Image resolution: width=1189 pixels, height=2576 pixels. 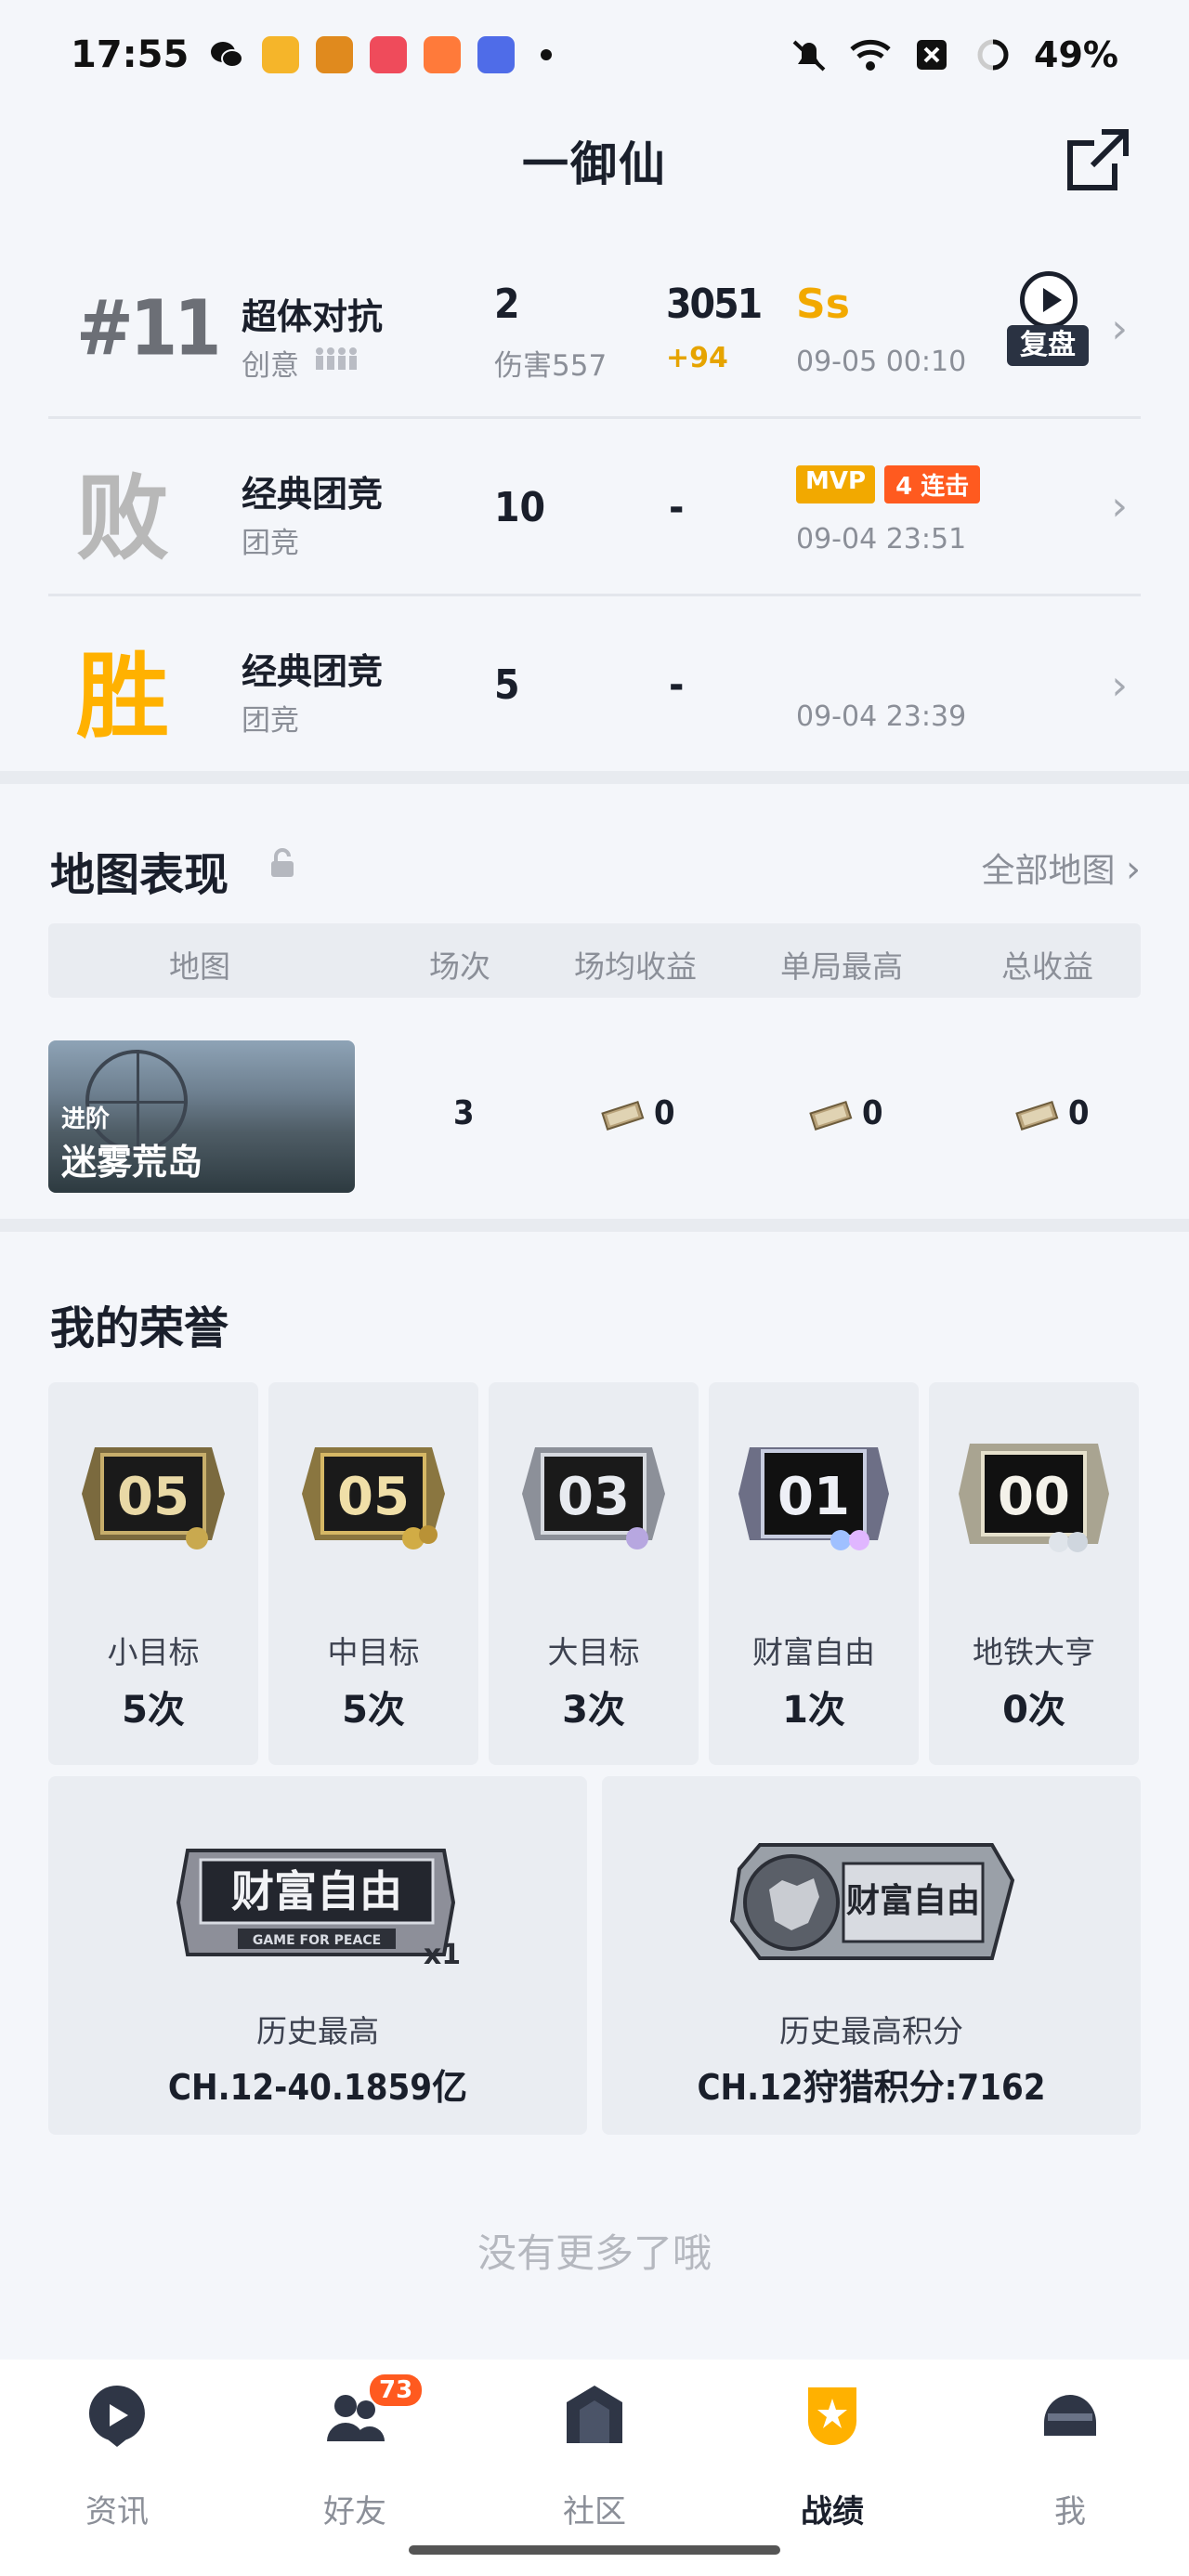 I want to click on nav-me: 我, so click(x=1070, y=2461).